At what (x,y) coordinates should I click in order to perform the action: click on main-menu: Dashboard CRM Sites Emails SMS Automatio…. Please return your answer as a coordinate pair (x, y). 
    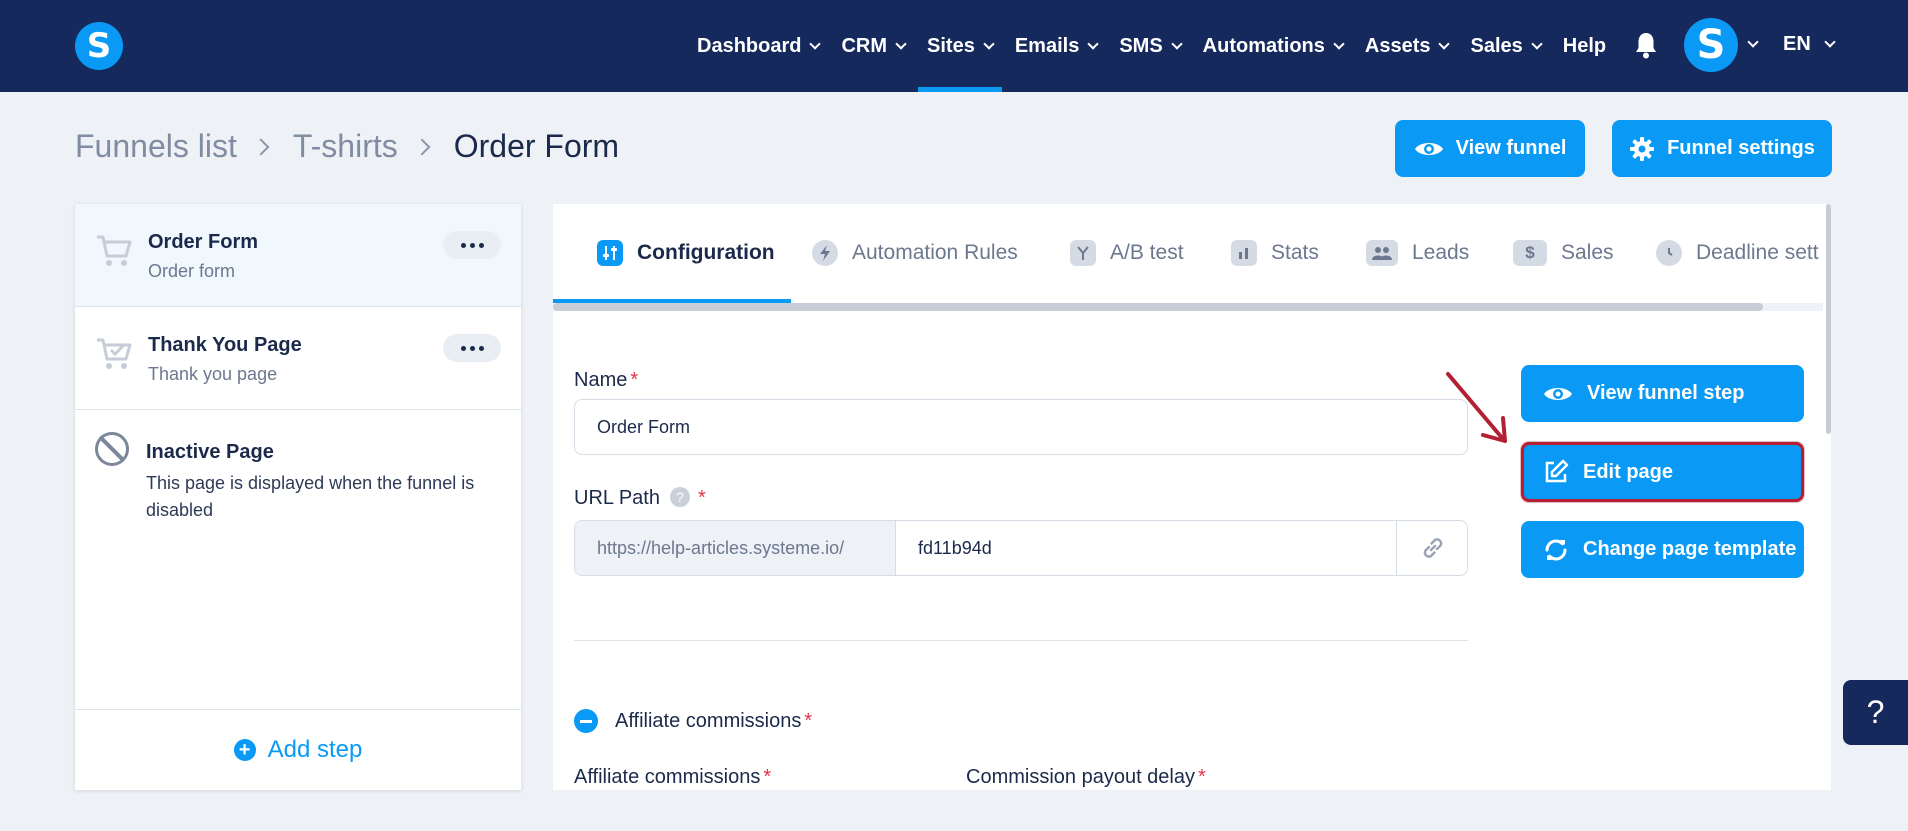
    Looking at the image, I should click on (1151, 46).